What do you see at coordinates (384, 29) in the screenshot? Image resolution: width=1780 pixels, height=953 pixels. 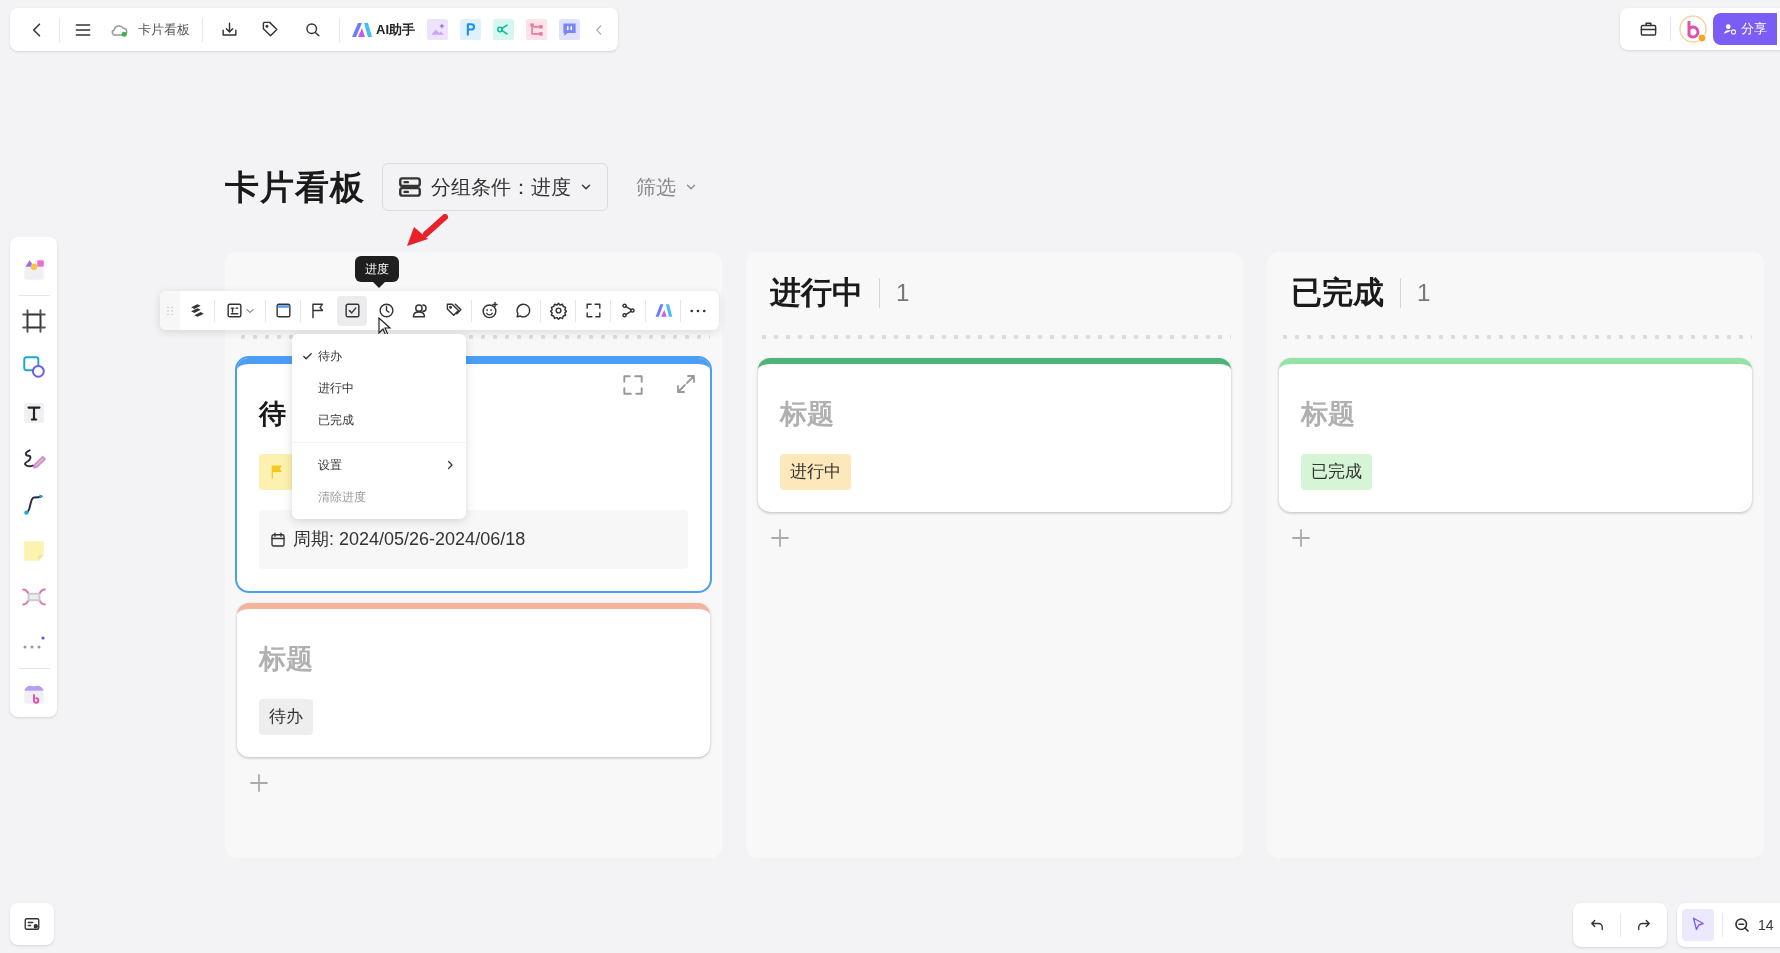 I see `ai-assistant-button: AI助手` at bounding box center [384, 29].